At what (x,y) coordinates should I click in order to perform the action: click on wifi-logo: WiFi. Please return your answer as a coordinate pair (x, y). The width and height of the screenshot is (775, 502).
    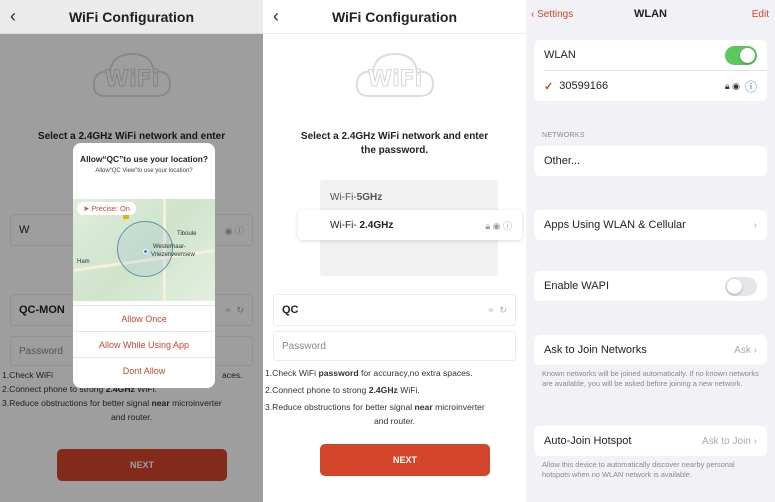
    Looking at the image, I should click on (395, 76).